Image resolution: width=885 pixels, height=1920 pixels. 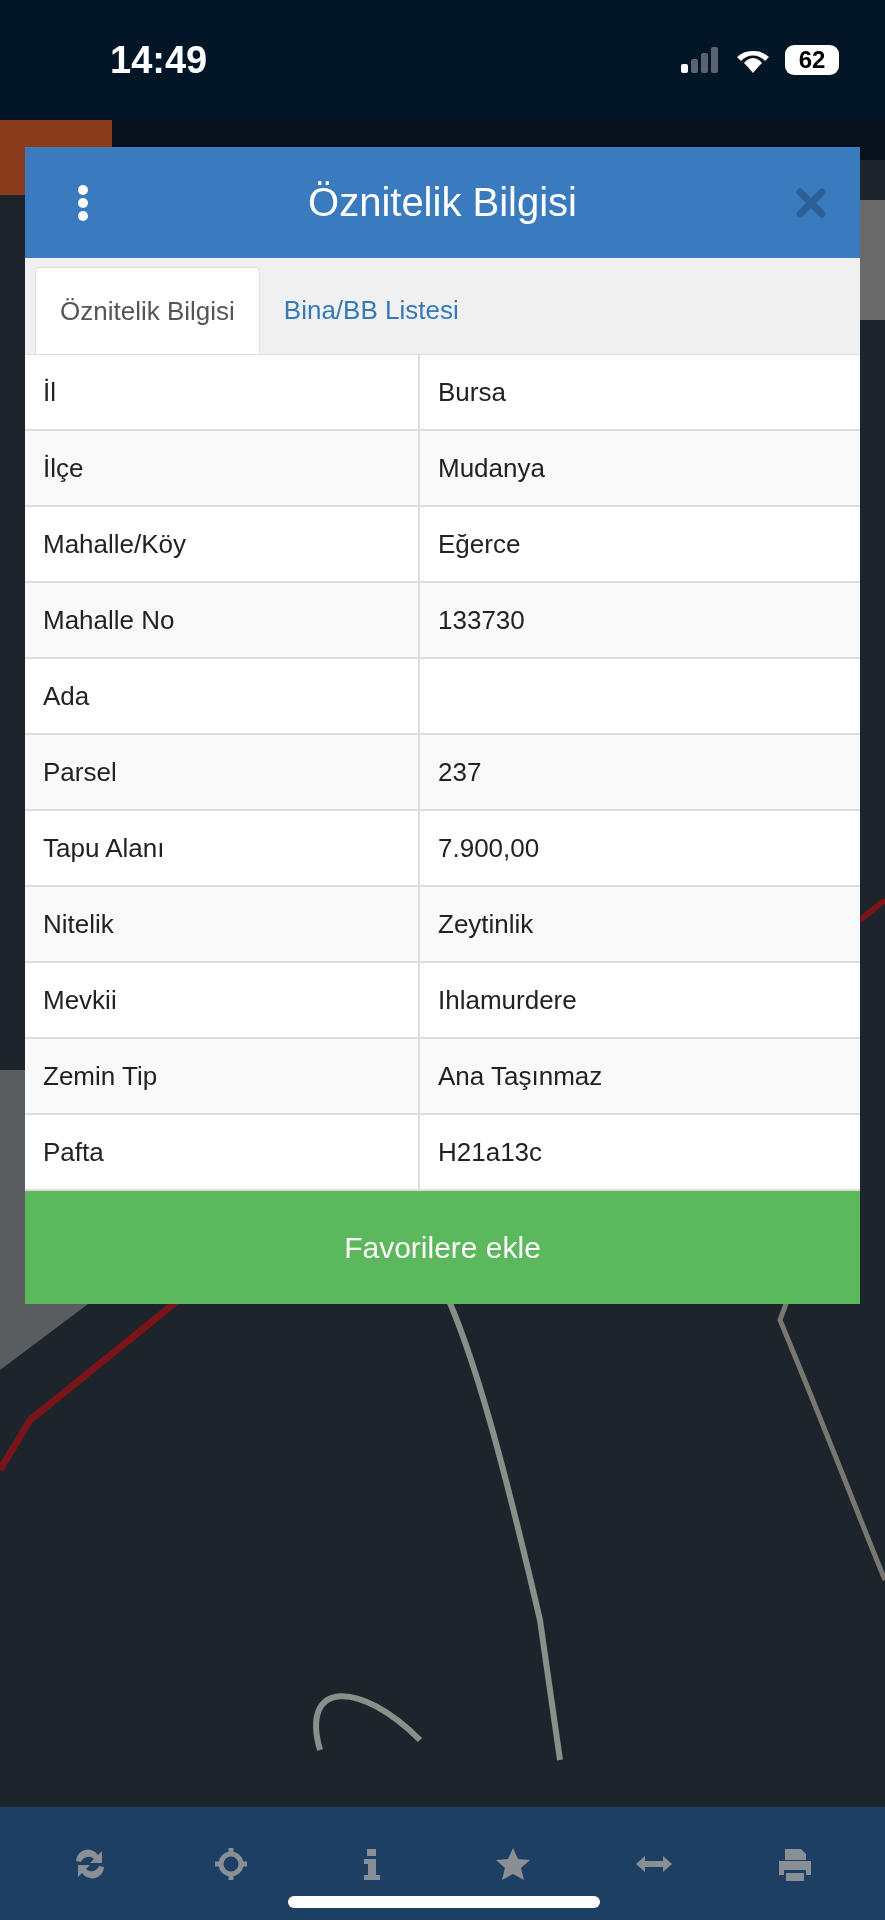 What do you see at coordinates (639, 924) in the screenshot?
I see `table-cell: Zeytinlik` at bounding box center [639, 924].